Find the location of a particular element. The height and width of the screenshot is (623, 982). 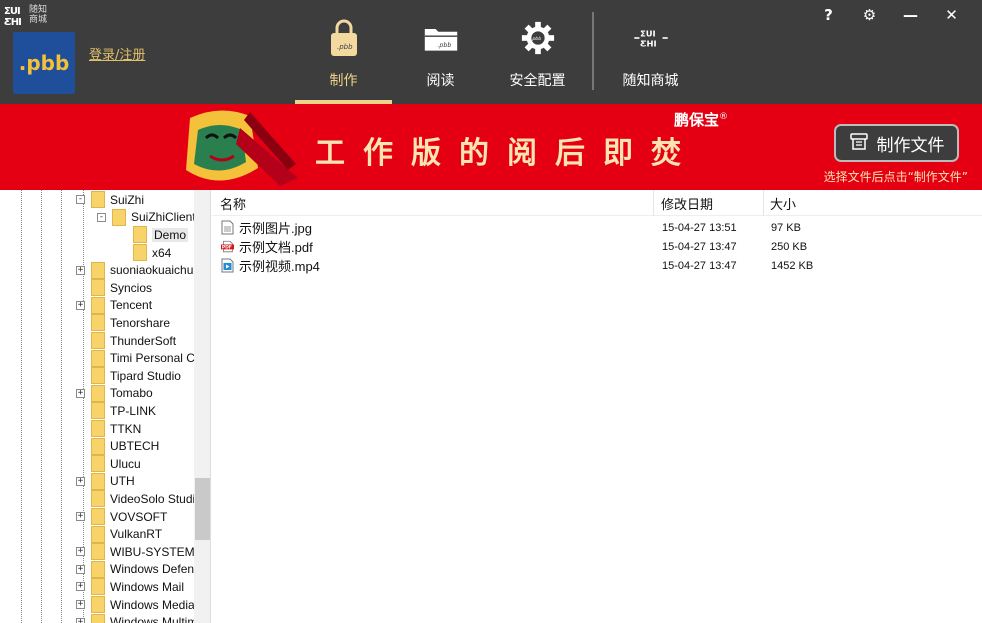

tree-item-label: Ulucu is located at coordinates (125, 463).